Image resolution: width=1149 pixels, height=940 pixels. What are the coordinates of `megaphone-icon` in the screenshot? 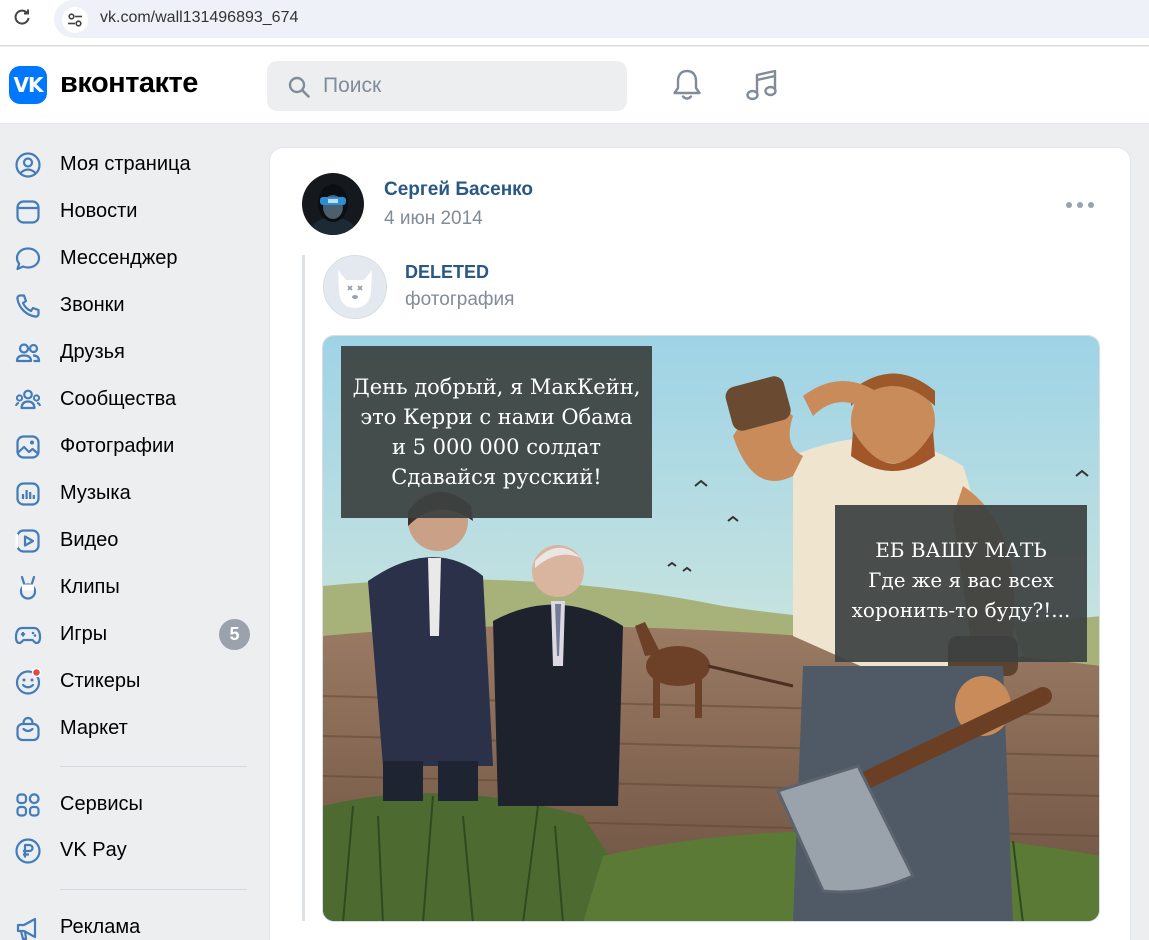 It's located at (26, 928).